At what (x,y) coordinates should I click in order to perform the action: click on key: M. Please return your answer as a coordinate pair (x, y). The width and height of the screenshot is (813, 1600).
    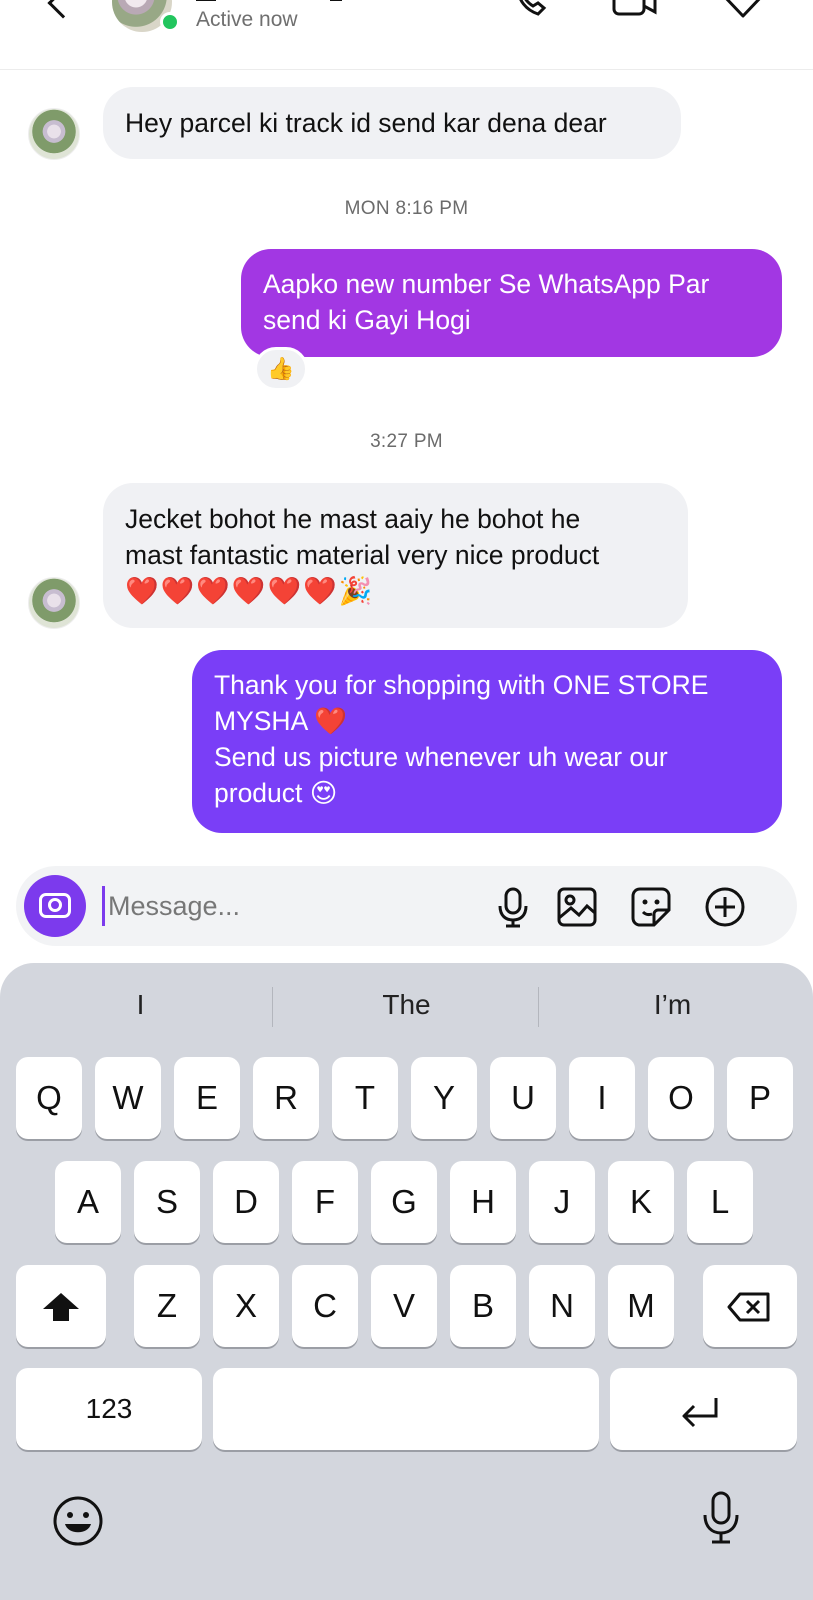
    Looking at the image, I should click on (641, 1306).